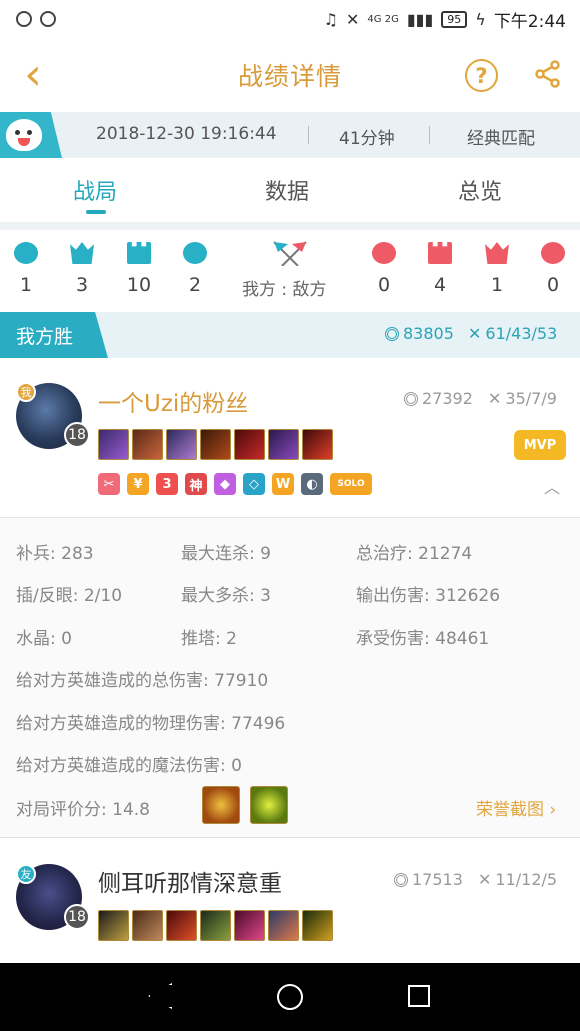 Image resolution: width=580 pixels, height=1031 pixels. Describe the element at coordinates (454, 19) in the screenshot. I see `battery-indicator: 95` at that location.